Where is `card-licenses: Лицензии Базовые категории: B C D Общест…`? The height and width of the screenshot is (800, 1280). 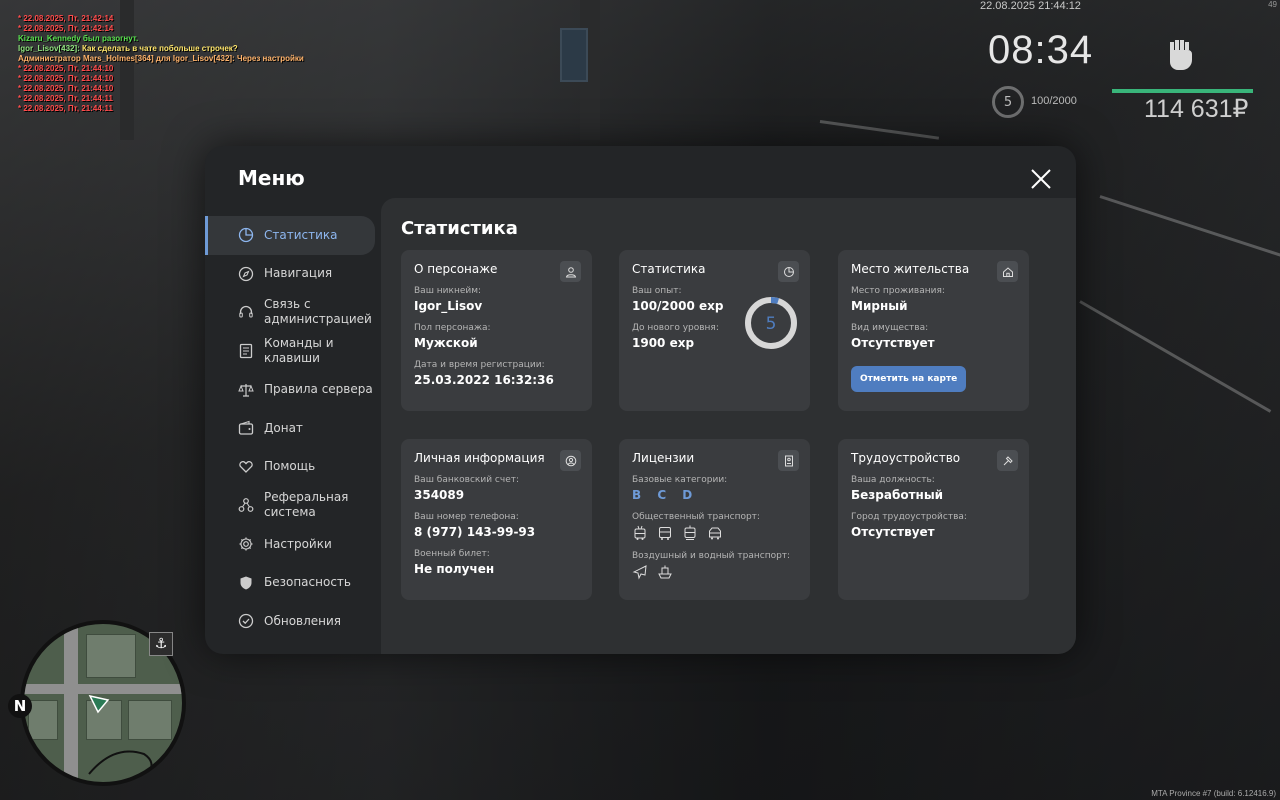
card-licenses: Лицензии Базовые категории: B C D Общест… is located at coordinates (714, 519).